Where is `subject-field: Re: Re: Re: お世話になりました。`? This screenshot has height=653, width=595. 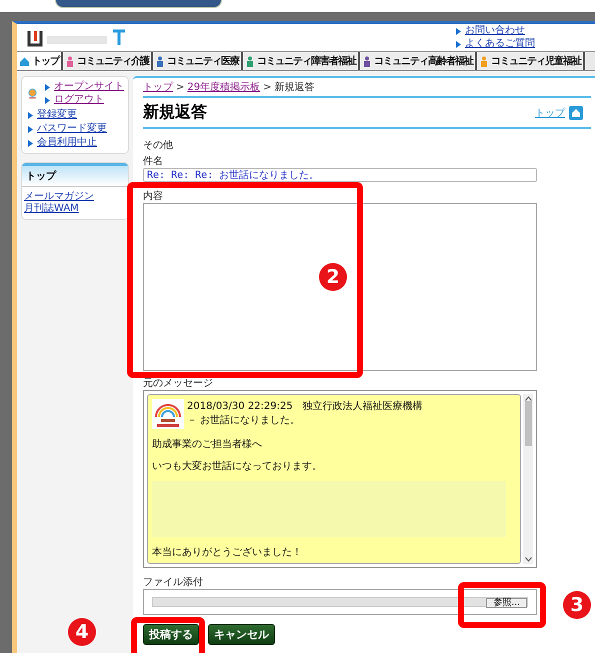 subject-field: Re: Re: Re: お世話になりました。 is located at coordinates (340, 175).